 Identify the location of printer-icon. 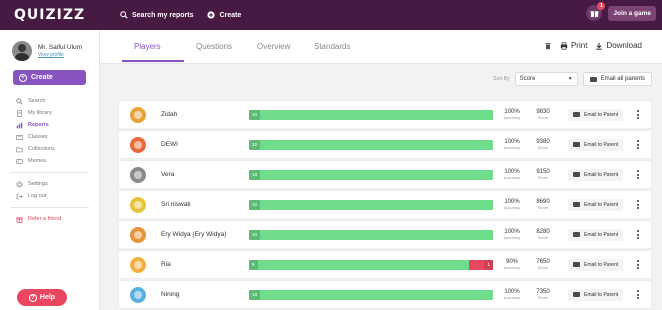
(564, 45).